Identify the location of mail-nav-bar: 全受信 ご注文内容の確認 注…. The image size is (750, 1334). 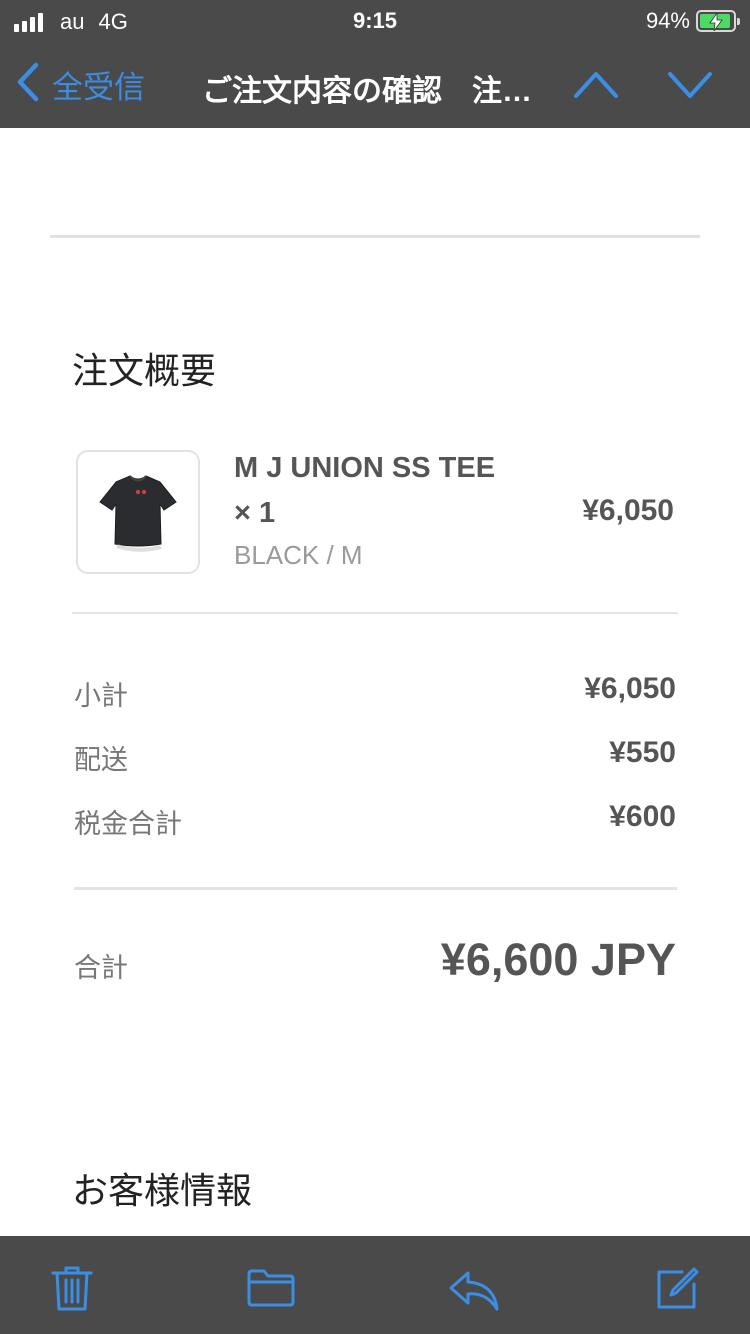
(375, 84).